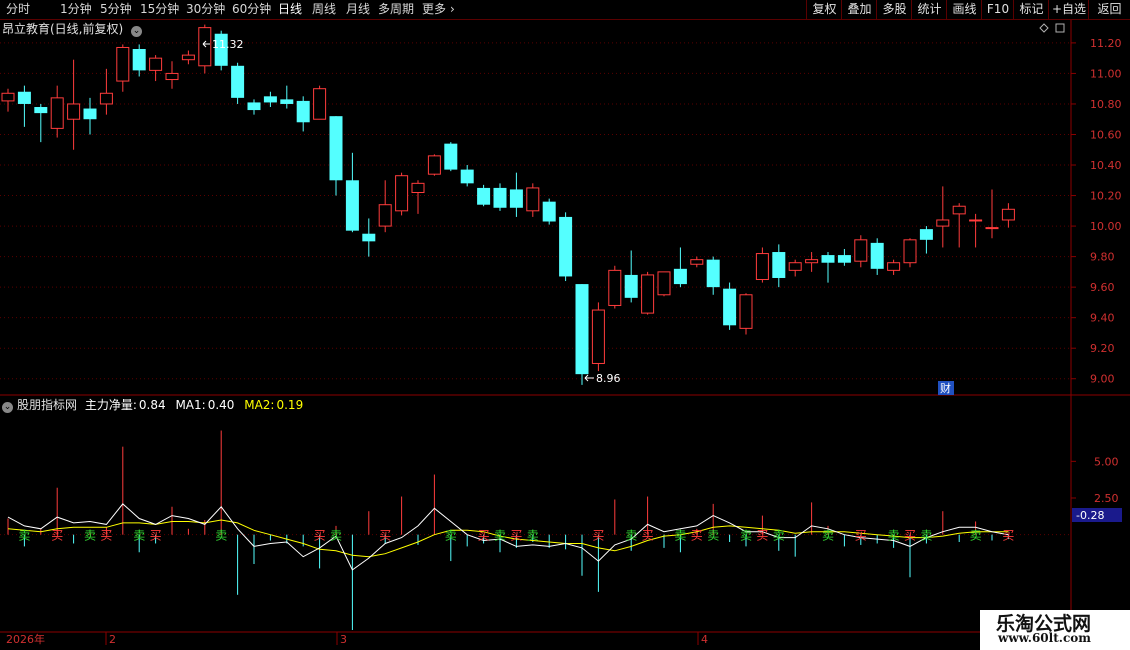 This screenshot has height=650, width=1130. Describe the element at coordinates (112, 639) in the screenshot. I see `date-month-label: 2` at that location.